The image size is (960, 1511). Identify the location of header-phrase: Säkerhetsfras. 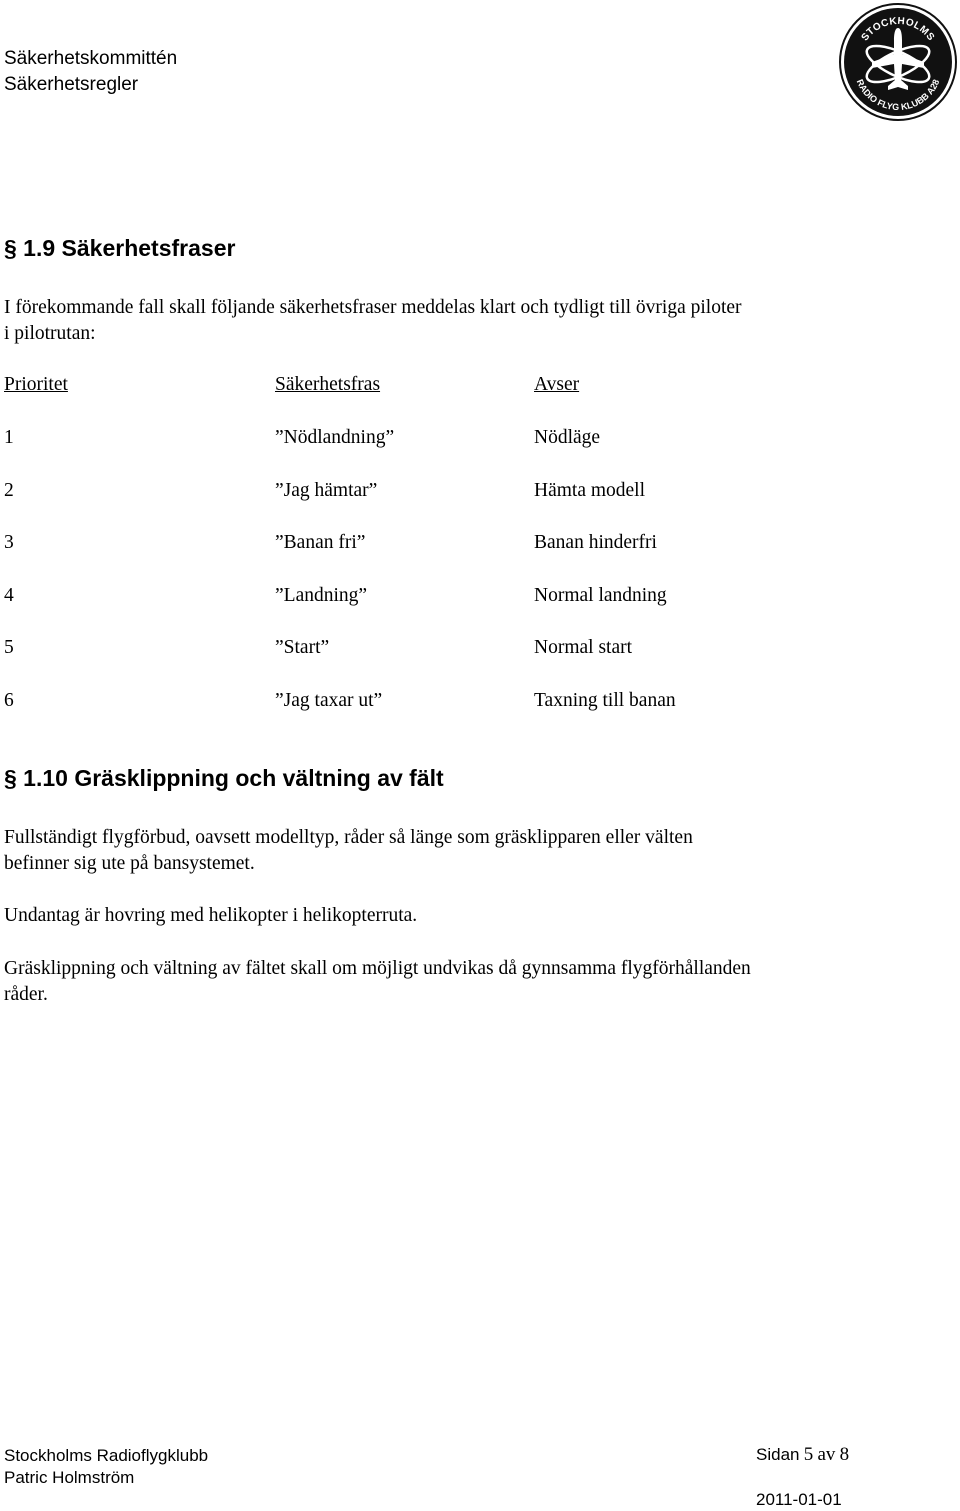
(328, 384).